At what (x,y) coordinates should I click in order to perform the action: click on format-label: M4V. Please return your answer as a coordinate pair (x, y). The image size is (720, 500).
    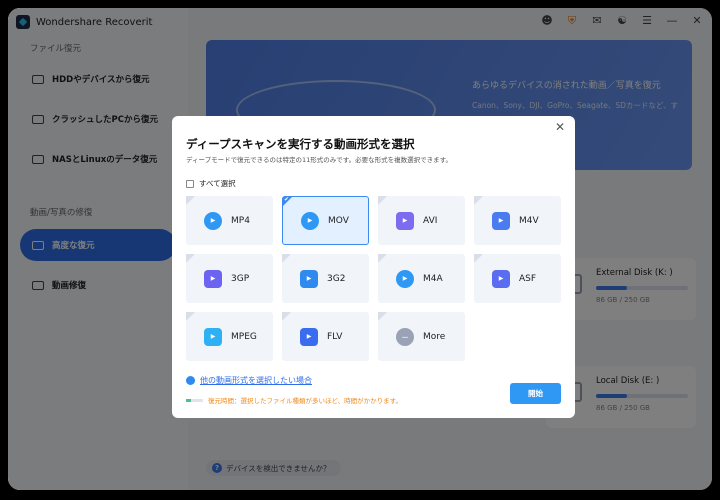
    Looking at the image, I should click on (529, 220).